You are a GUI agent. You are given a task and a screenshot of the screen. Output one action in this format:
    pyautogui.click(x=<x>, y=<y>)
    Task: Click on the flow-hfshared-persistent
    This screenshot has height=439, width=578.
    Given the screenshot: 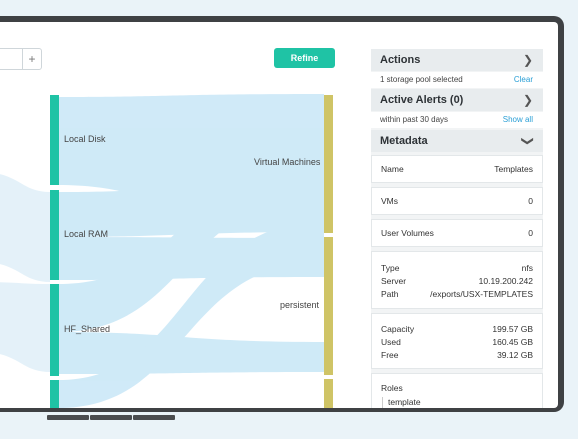 What is the action you would take?
    pyautogui.click(x=191, y=353)
    